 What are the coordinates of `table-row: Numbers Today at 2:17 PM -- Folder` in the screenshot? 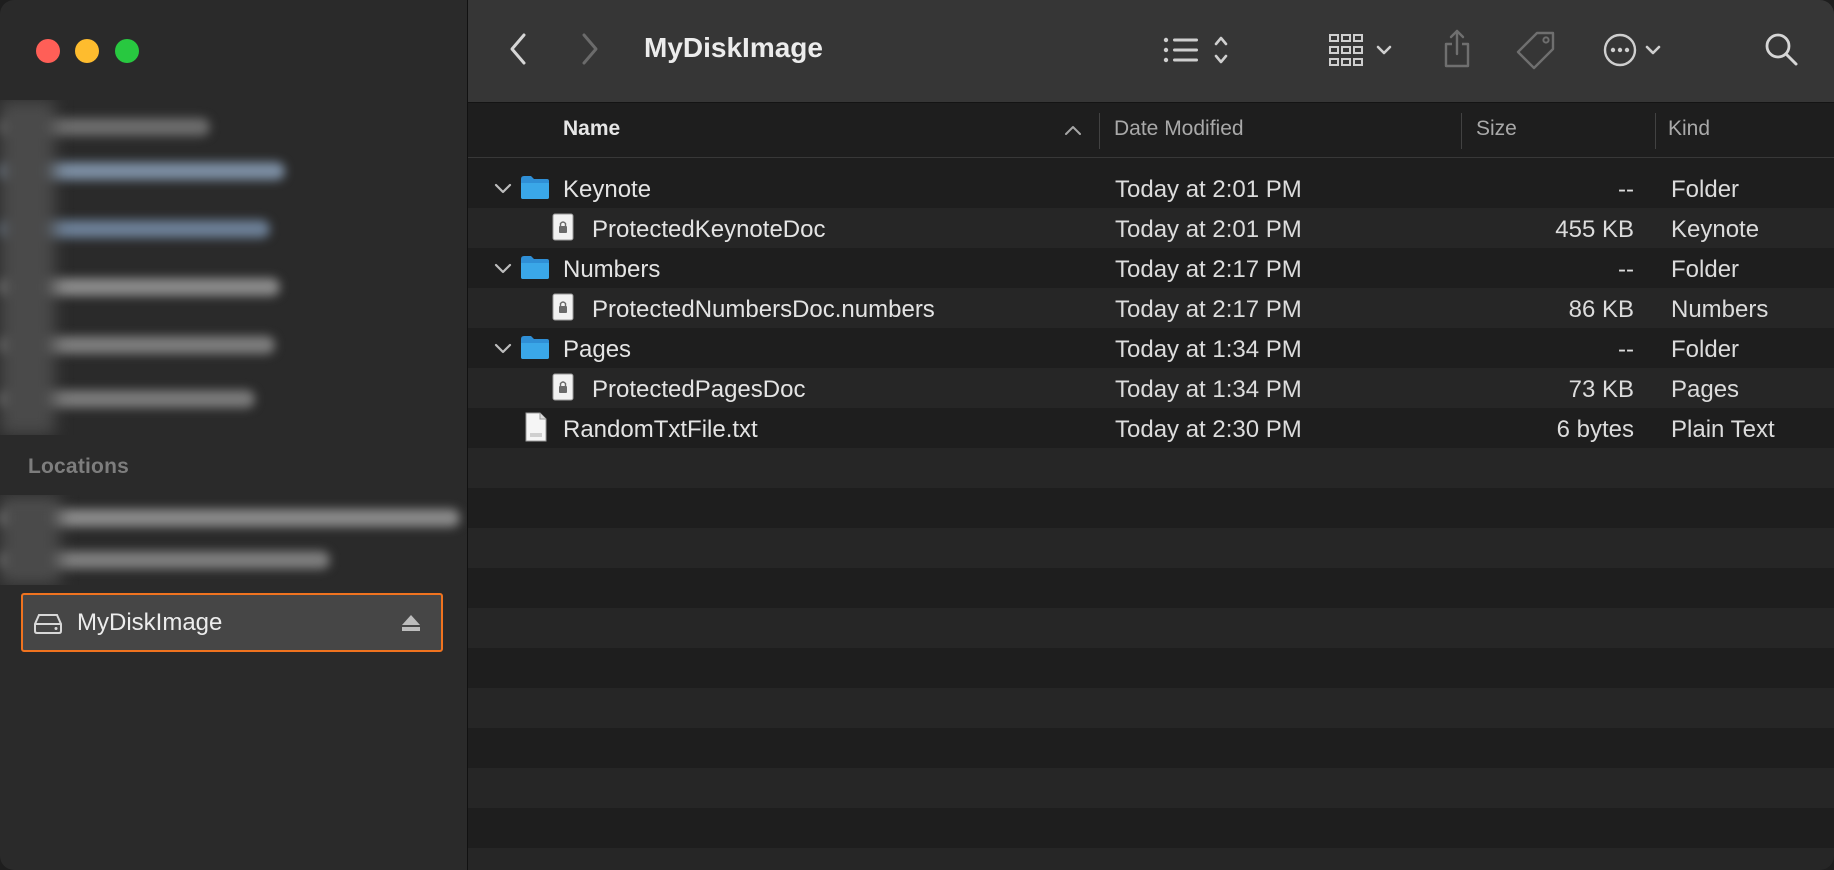 It's located at (1151, 268).